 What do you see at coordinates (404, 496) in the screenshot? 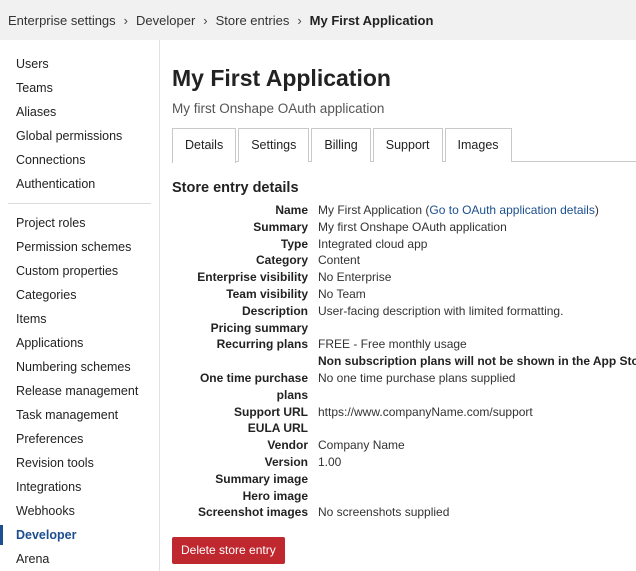
I see `detail-row-hero-image: Hero image` at bounding box center [404, 496].